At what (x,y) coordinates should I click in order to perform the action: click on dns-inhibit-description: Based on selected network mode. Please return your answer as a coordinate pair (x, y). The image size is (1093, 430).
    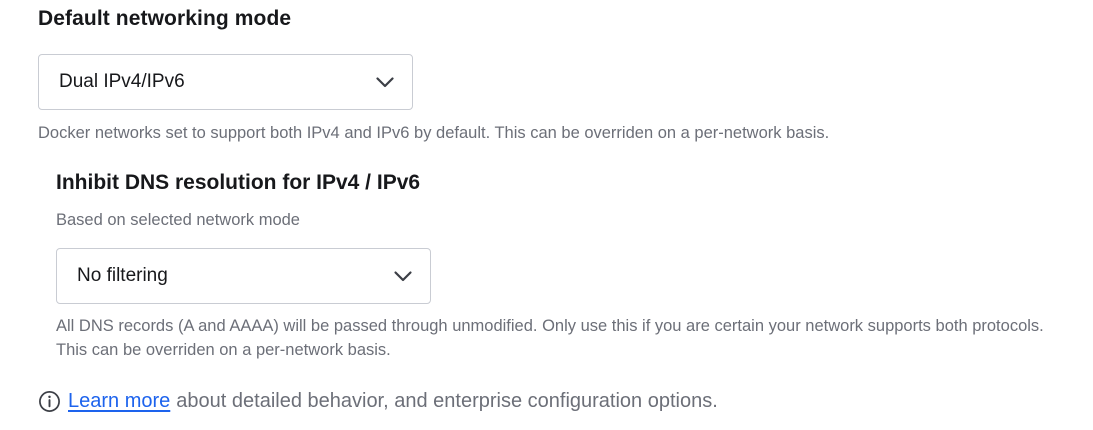
    Looking at the image, I should click on (178, 220).